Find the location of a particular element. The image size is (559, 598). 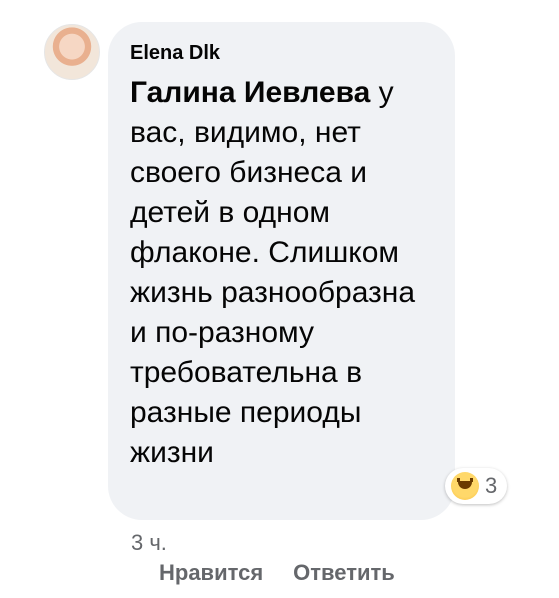

comment-actions: Нравится Ответить is located at coordinates (277, 573).